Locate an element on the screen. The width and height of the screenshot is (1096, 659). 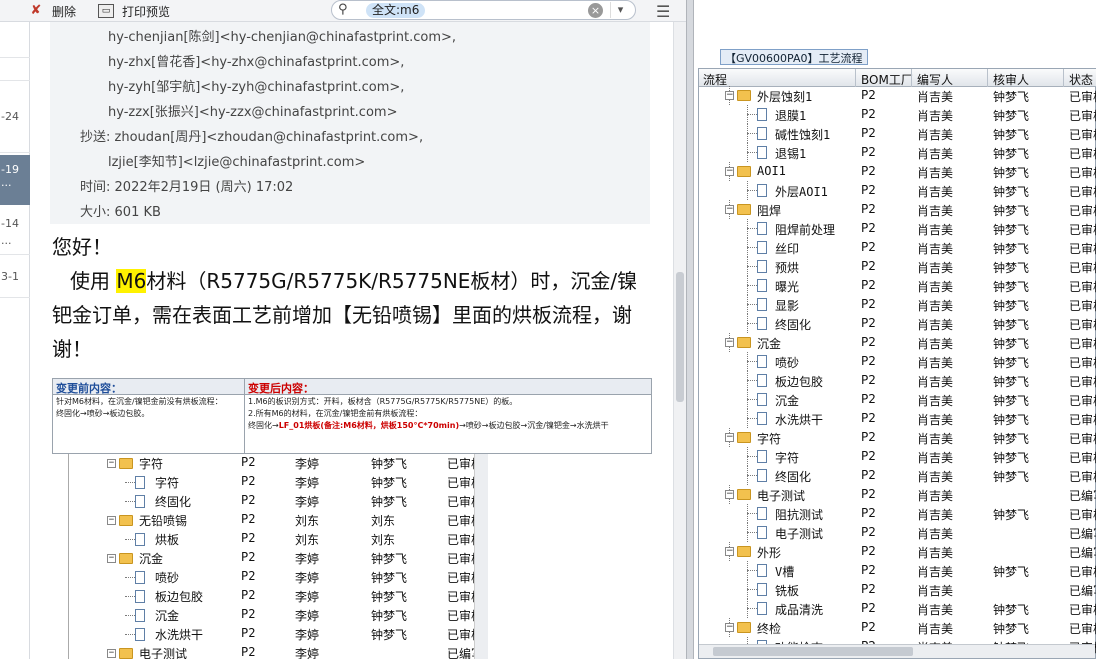
delete-icon: ✘ is located at coordinates (36, 10).